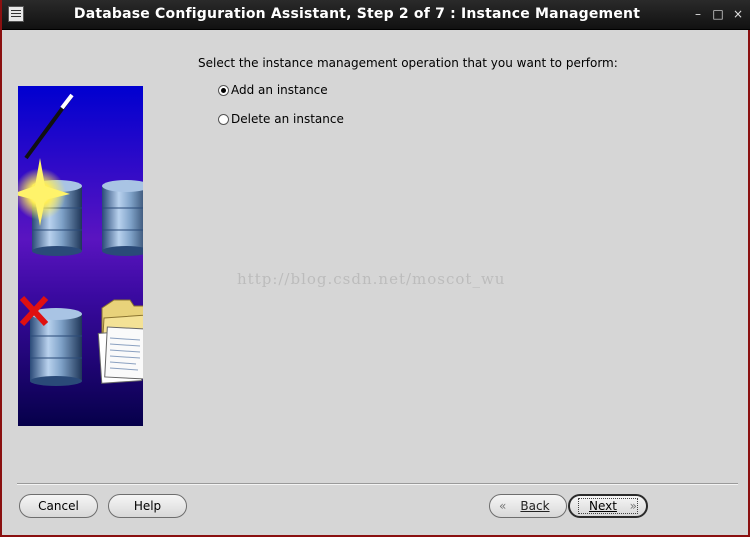  What do you see at coordinates (120, 341) in the screenshot?
I see `folder-documents-icon` at bounding box center [120, 341].